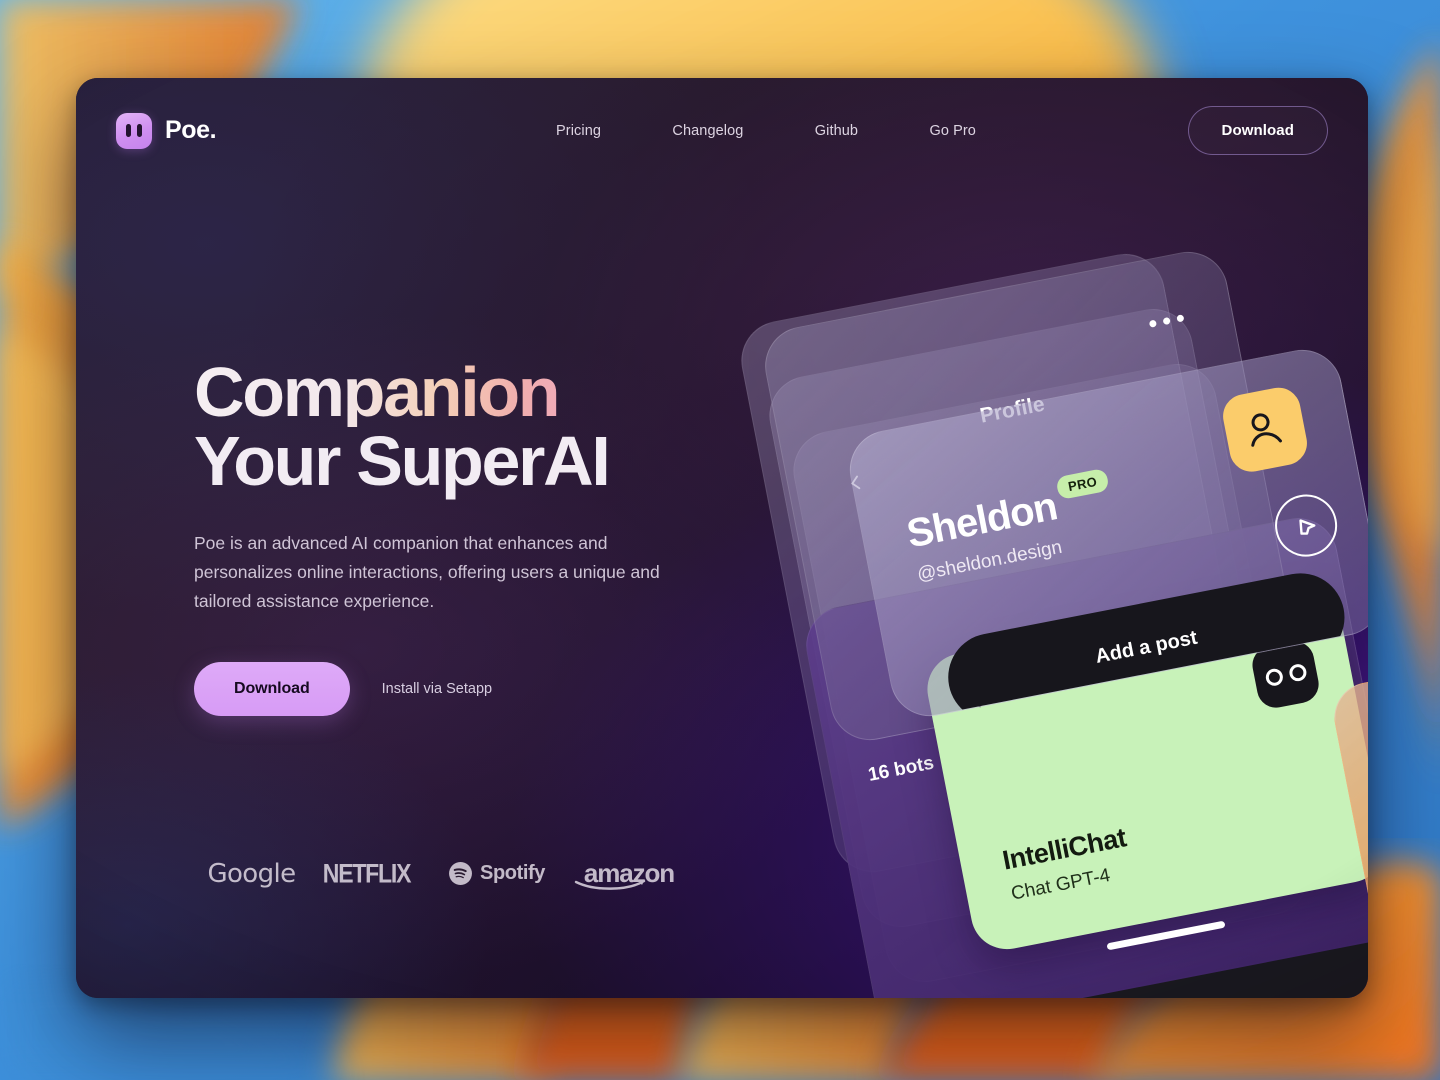 Image resolution: width=1440 pixels, height=1080 pixels. What do you see at coordinates (1273, 676) in the screenshot?
I see `bot-eye-left` at bounding box center [1273, 676].